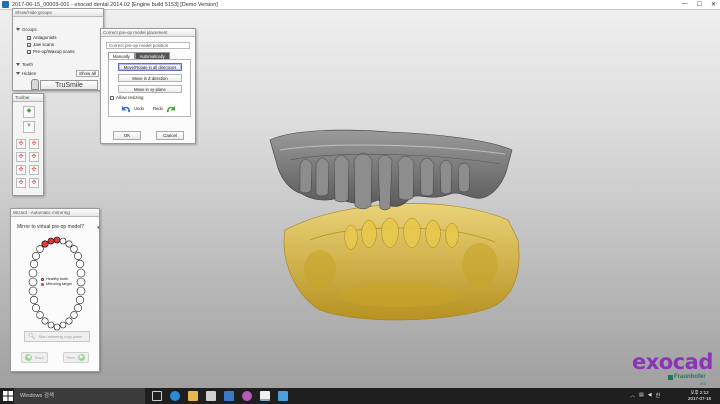 The height and width of the screenshot is (404, 720). Describe the element at coordinates (35, 84) in the screenshot. I see `tooth-icon` at that location.